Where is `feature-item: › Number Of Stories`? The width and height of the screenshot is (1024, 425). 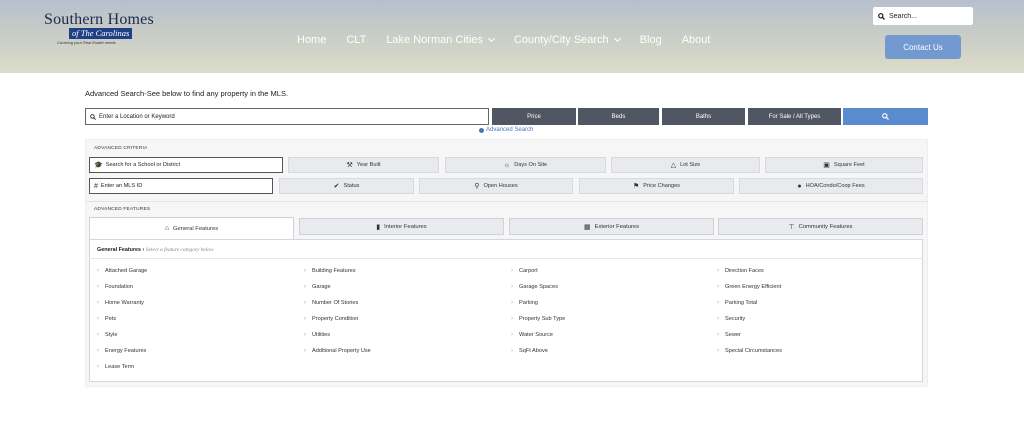
feature-item: › Number Of Stories is located at coordinates (331, 303).